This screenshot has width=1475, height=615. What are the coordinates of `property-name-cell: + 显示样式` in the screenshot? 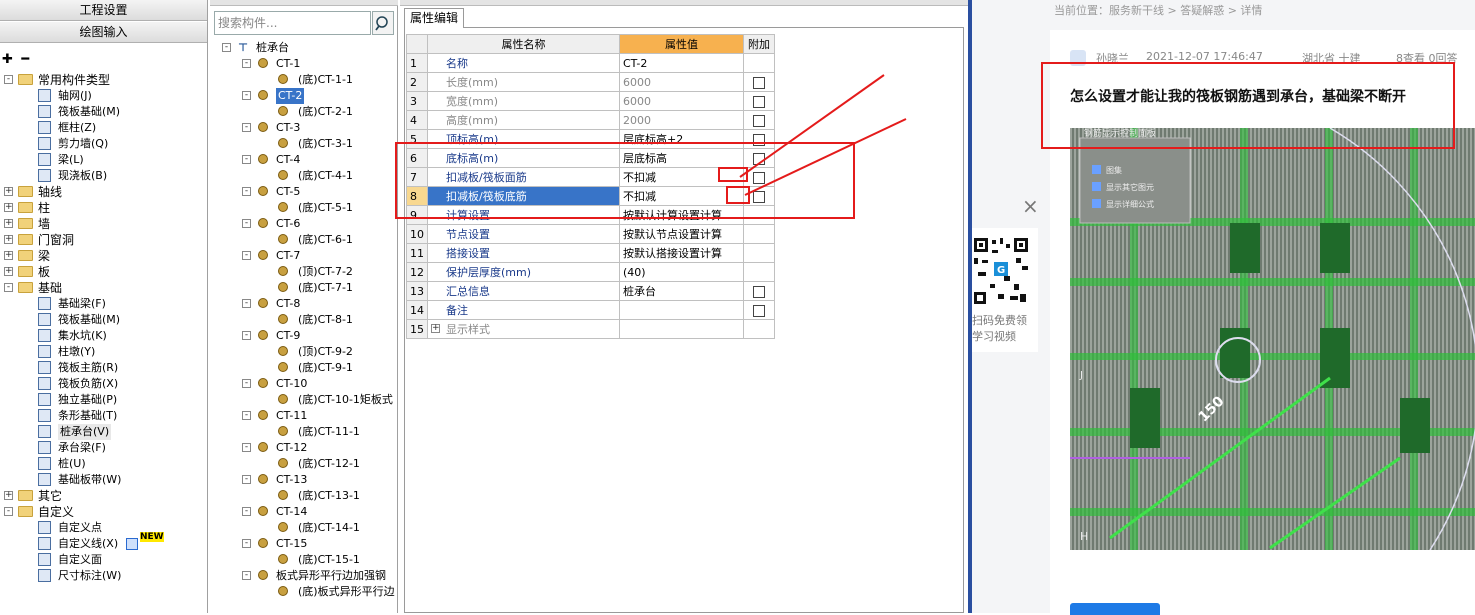 It's located at (523, 329).